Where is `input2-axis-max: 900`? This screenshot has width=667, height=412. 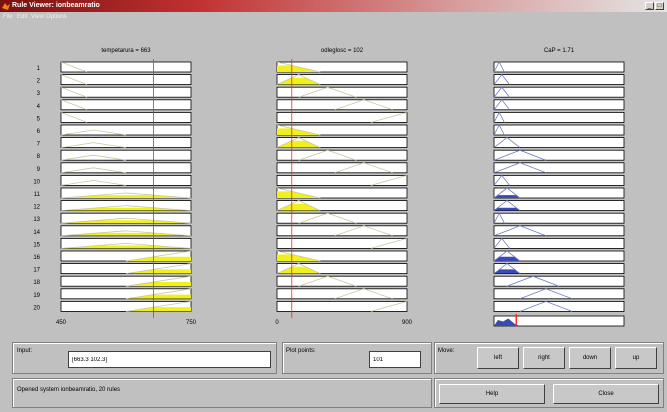 input2-axis-max: 900 is located at coordinates (407, 323).